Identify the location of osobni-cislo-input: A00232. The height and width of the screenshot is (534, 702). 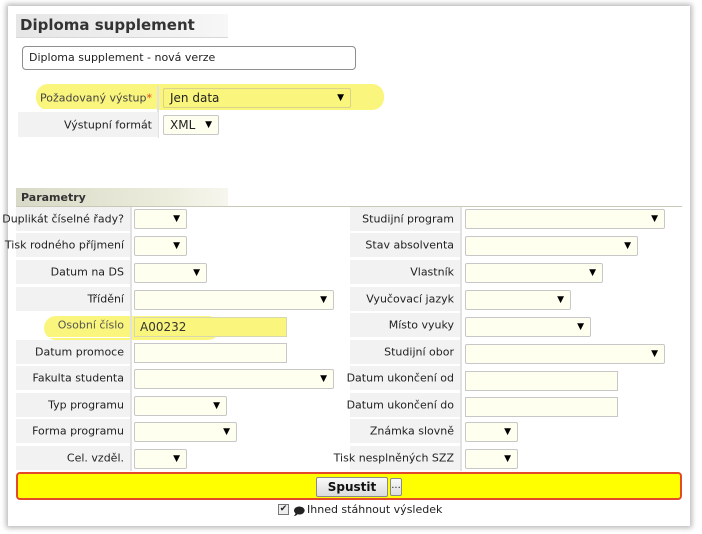
(210, 327).